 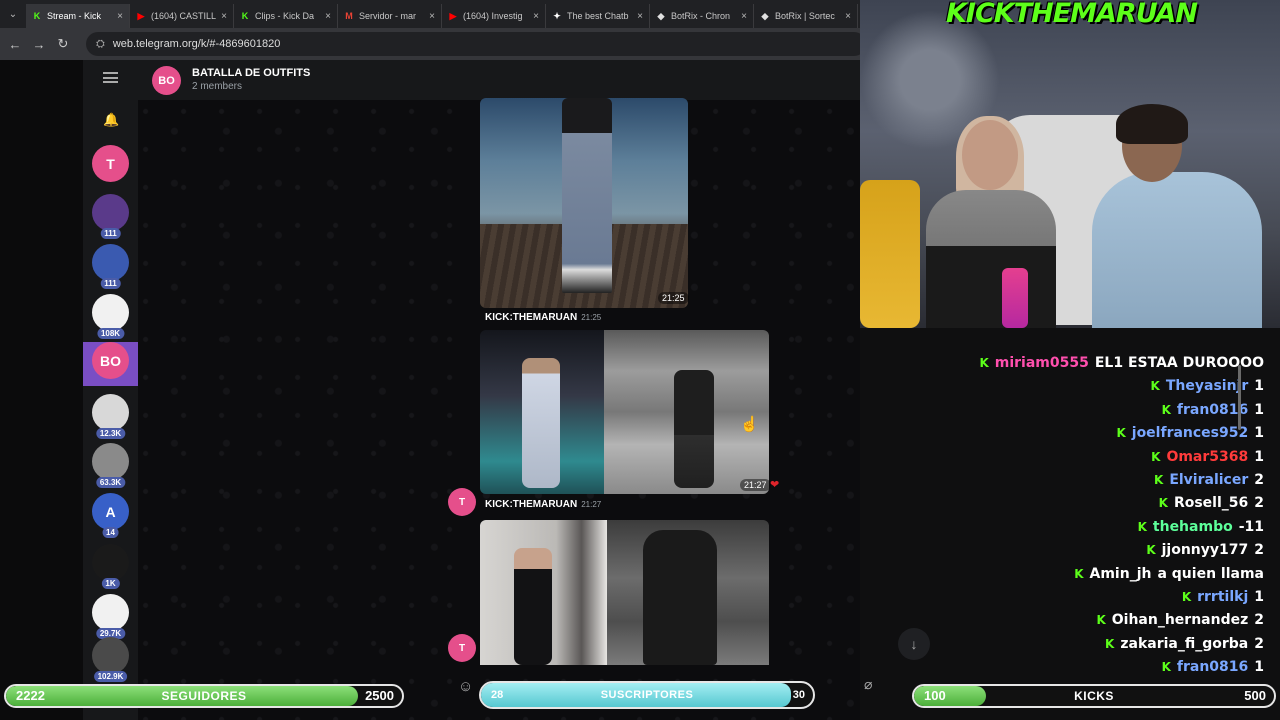 What do you see at coordinates (1211, 503) in the screenshot?
I see `chat-username: Rosell_56` at bounding box center [1211, 503].